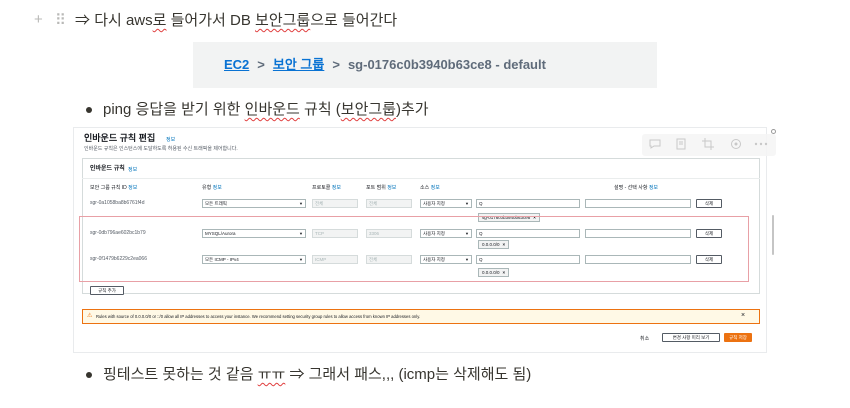  Describe the element at coordinates (708, 145) in the screenshot. I see `crop-icon` at that location.